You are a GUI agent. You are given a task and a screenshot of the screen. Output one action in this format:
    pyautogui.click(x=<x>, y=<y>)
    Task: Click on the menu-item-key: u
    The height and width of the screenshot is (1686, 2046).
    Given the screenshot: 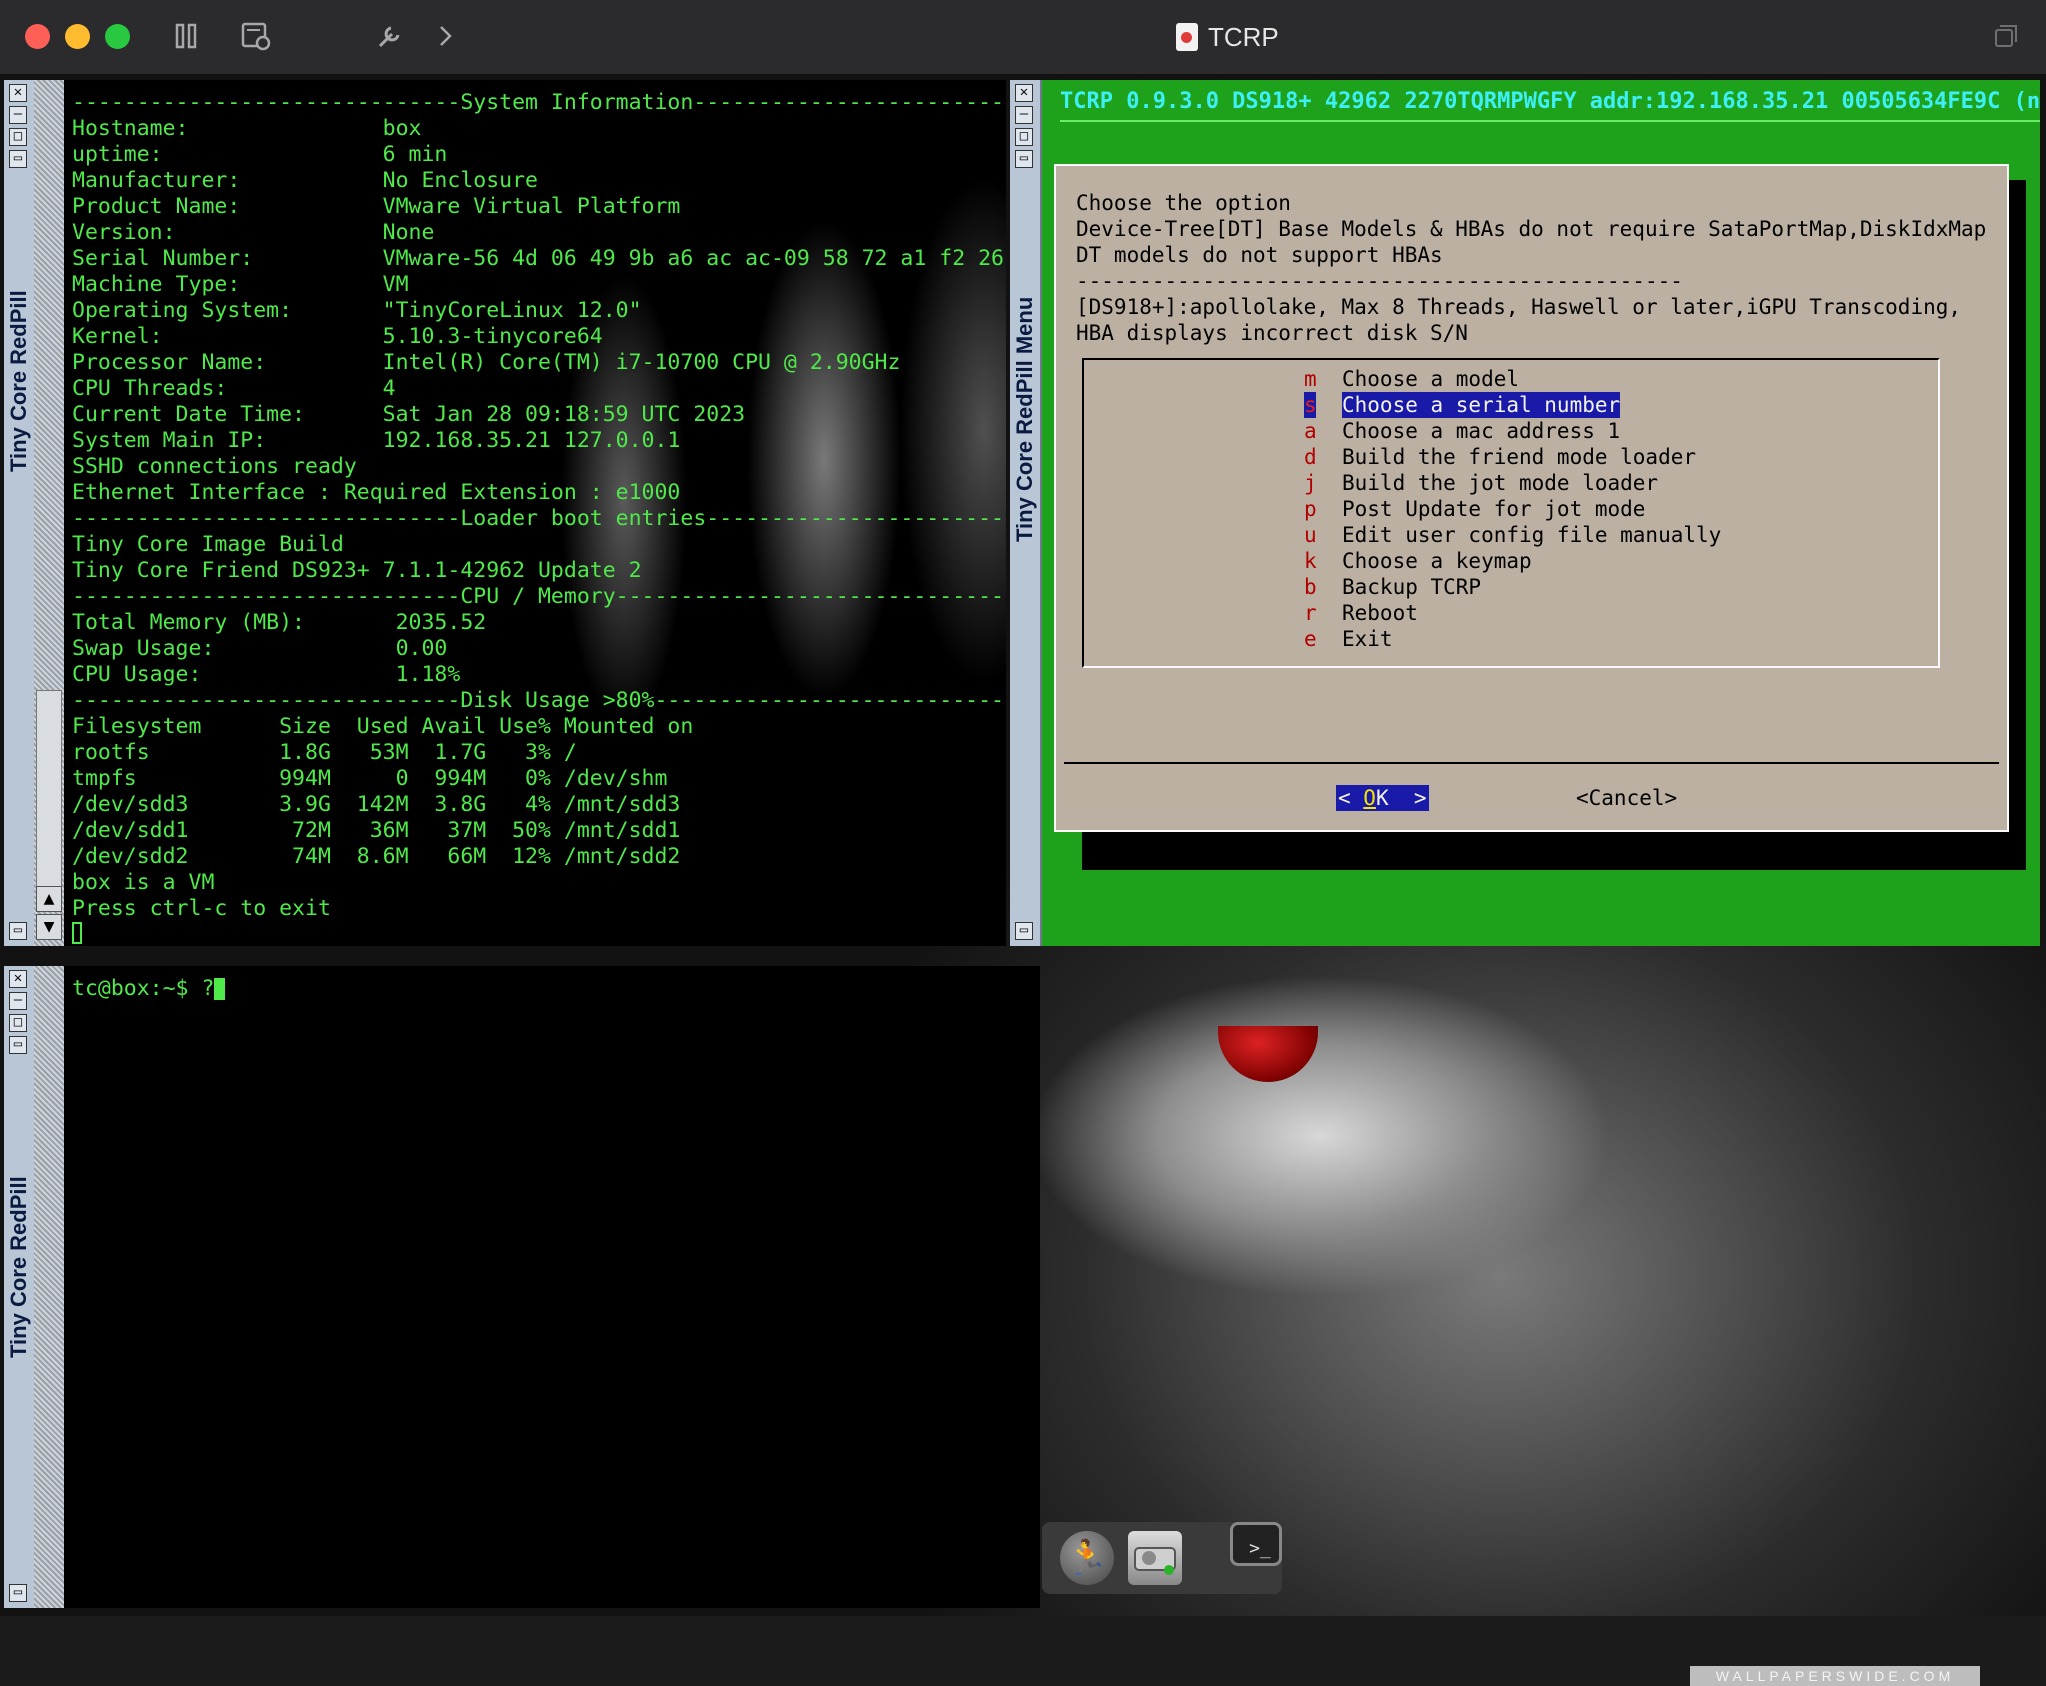 What is the action you would take?
    pyautogui.click(x=1310, y=535)
    